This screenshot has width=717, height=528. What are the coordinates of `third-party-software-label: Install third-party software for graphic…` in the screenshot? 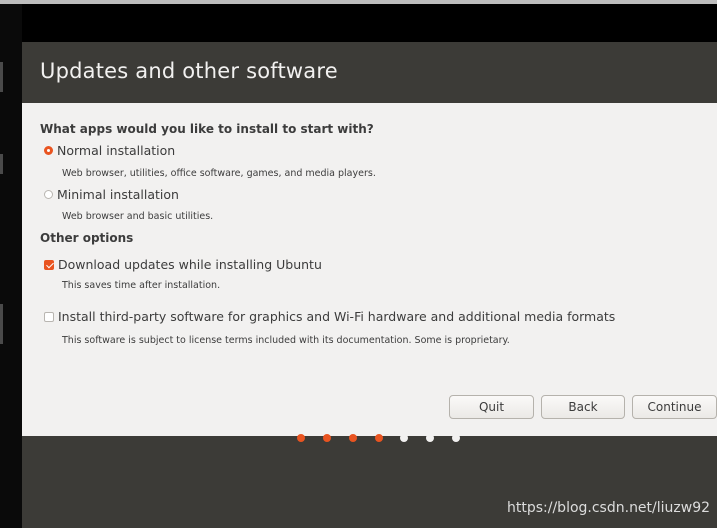 It's located at (336, 316).